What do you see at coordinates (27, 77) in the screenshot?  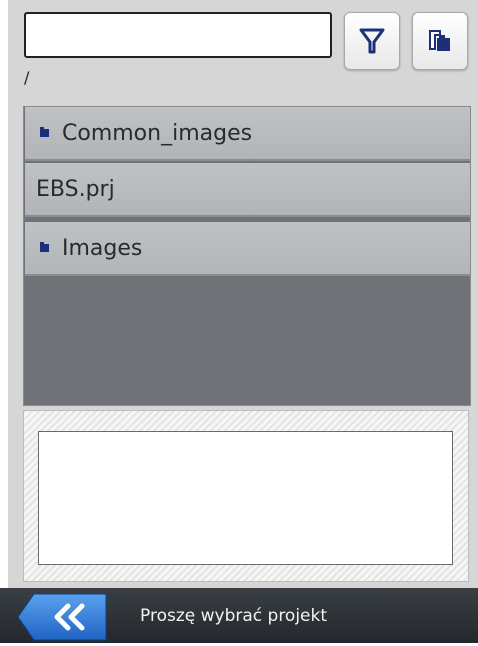 I see `current-path: /` at bounding box center [27, 77].